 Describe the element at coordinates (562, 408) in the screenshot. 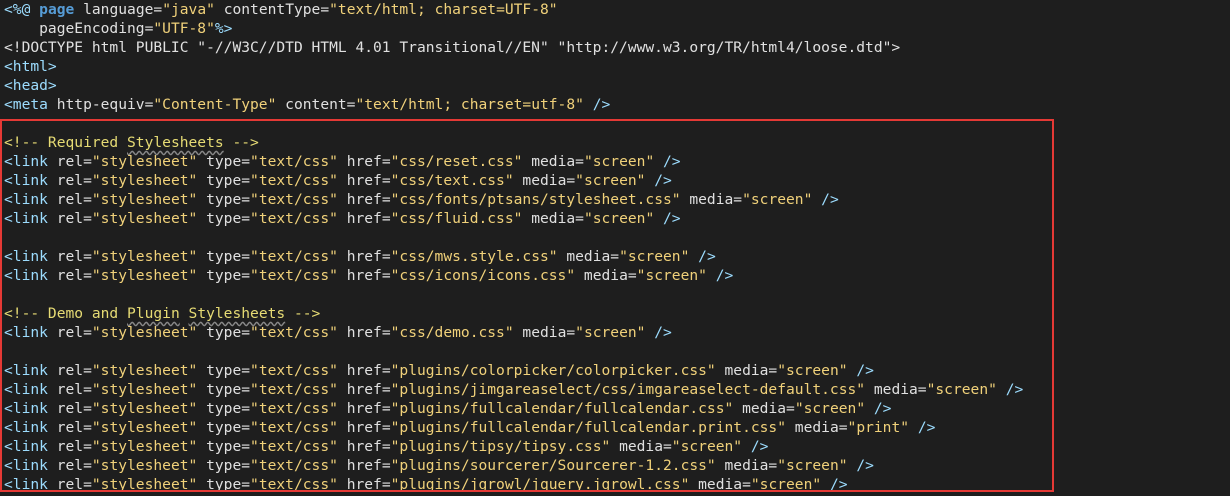

I see `code-token: "plugins/fullcalendar/fullcalendar.css"` at that location.